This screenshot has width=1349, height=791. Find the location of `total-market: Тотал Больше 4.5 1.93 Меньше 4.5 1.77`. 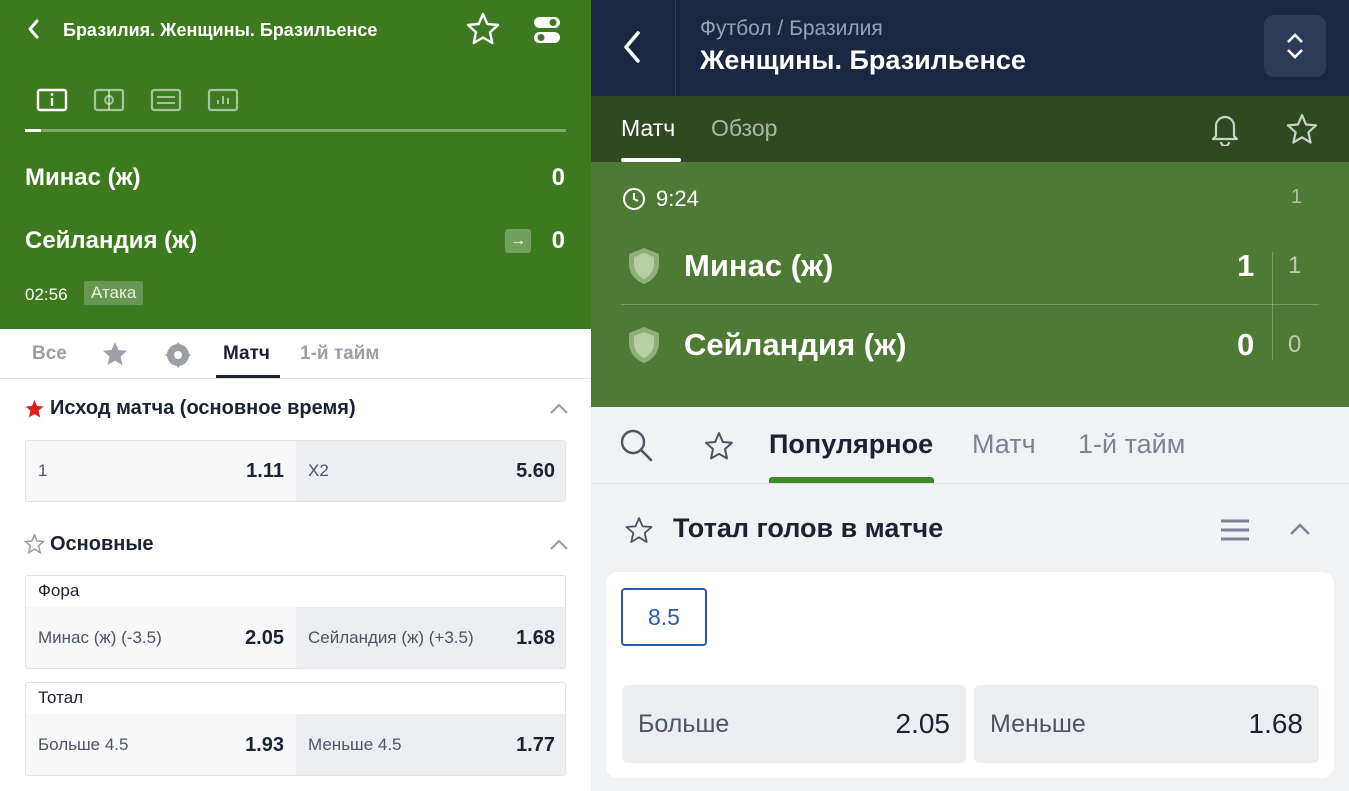

total-market: Тотал Больше 4.5 1.93 Меньше 4.5 1.77 is located at coordinates (295, 729).